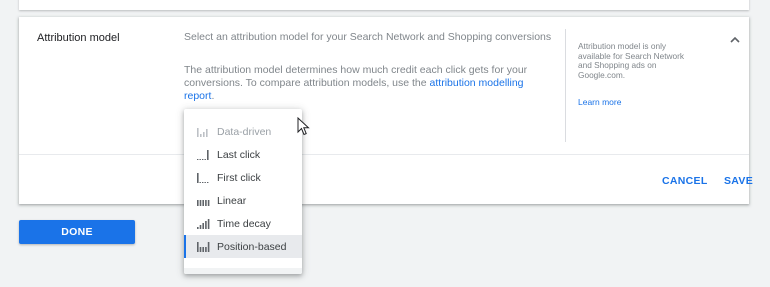  What do you see at coordinates (599, 102) in the screenshot?
I see `learn-more-link: Learn more` at bounding box center [599, 102].